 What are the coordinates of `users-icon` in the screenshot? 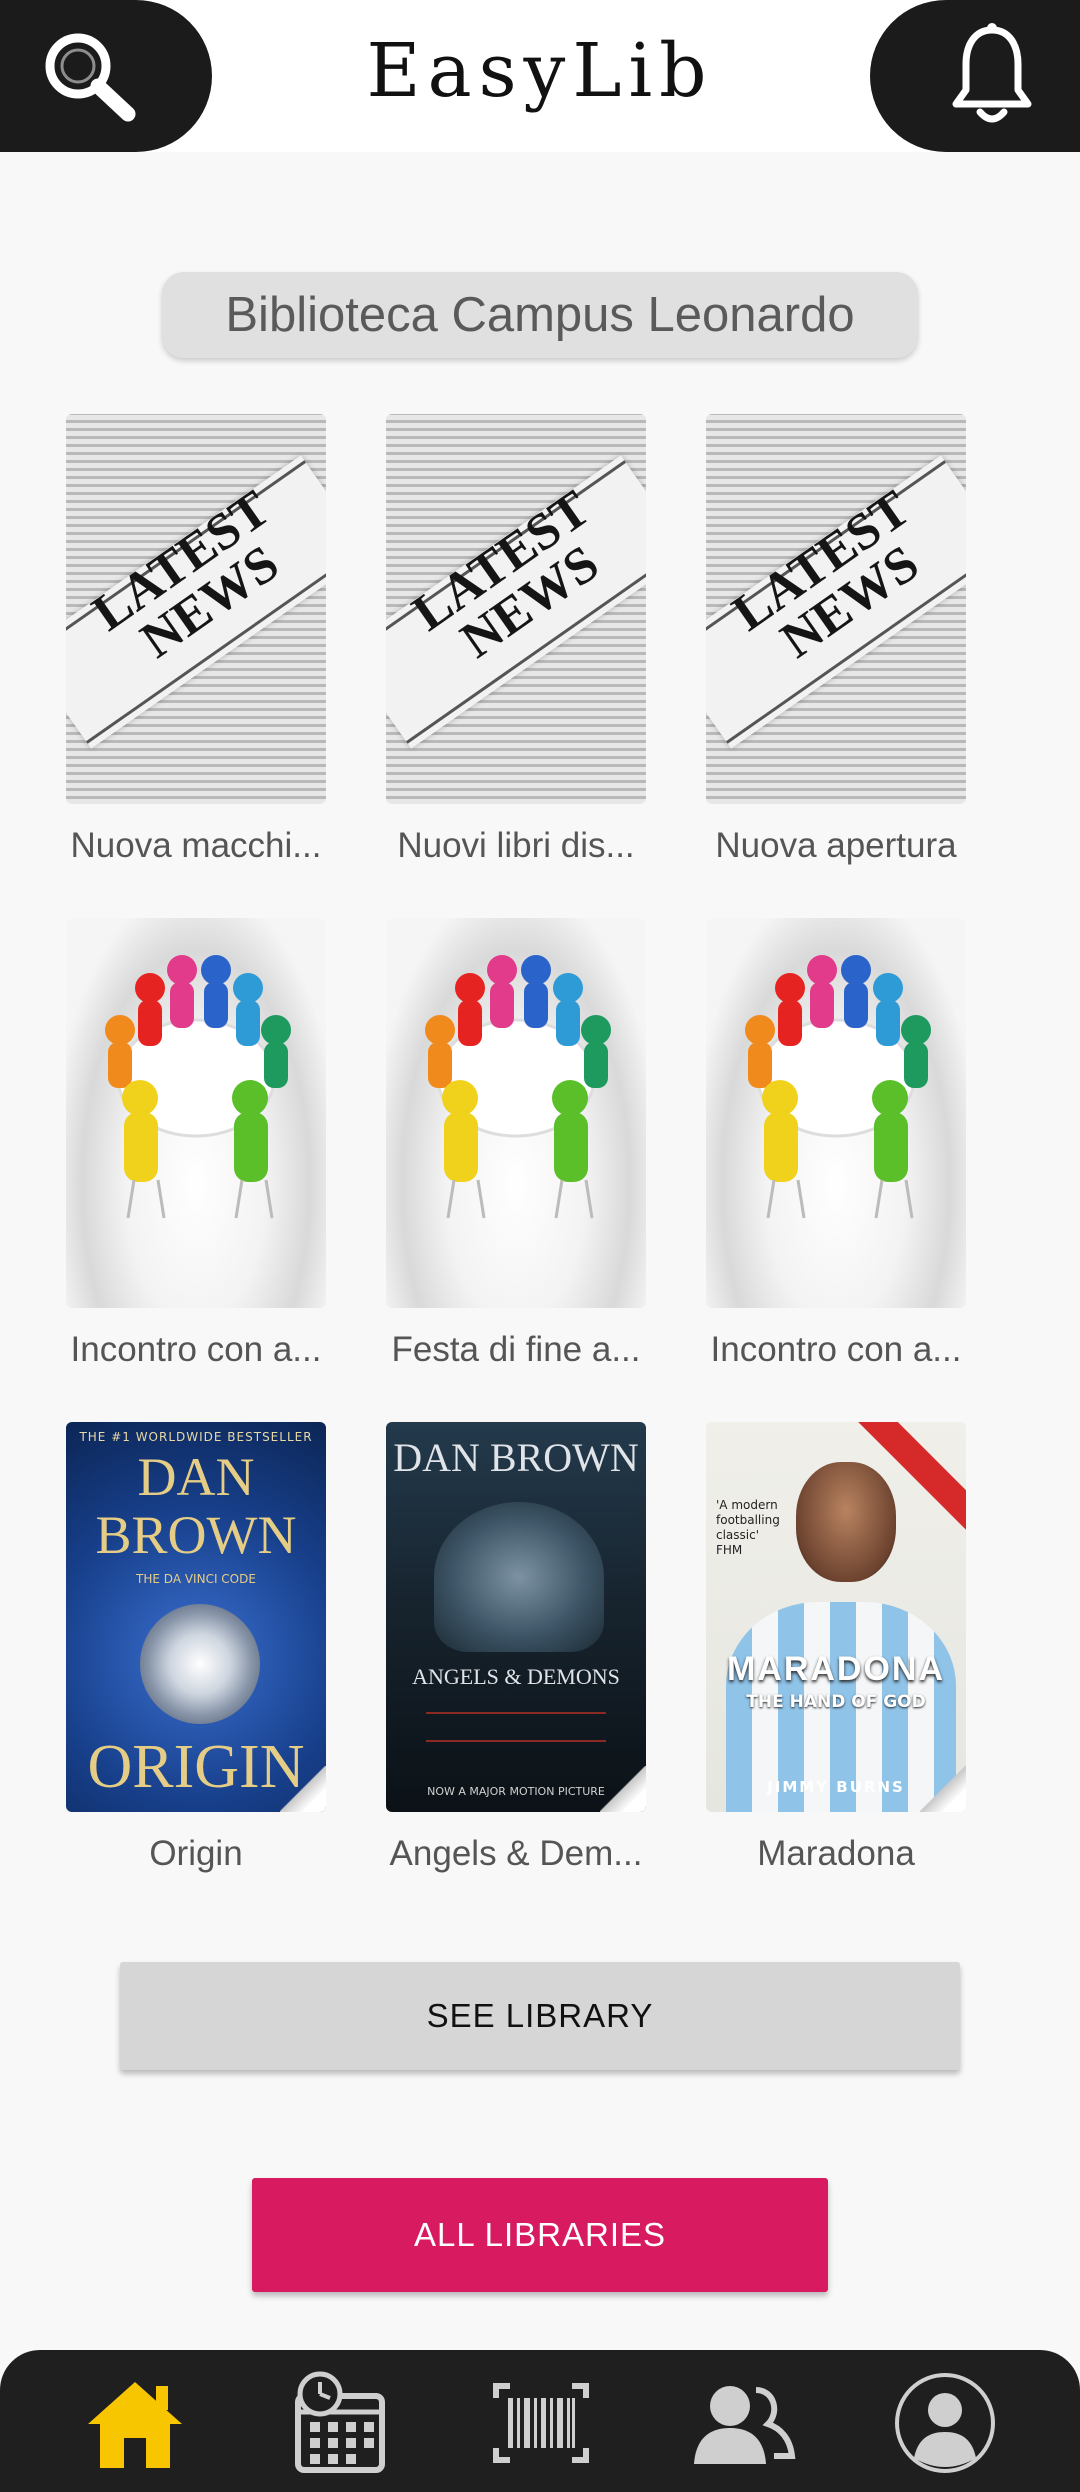 It's located at (745, 2425).